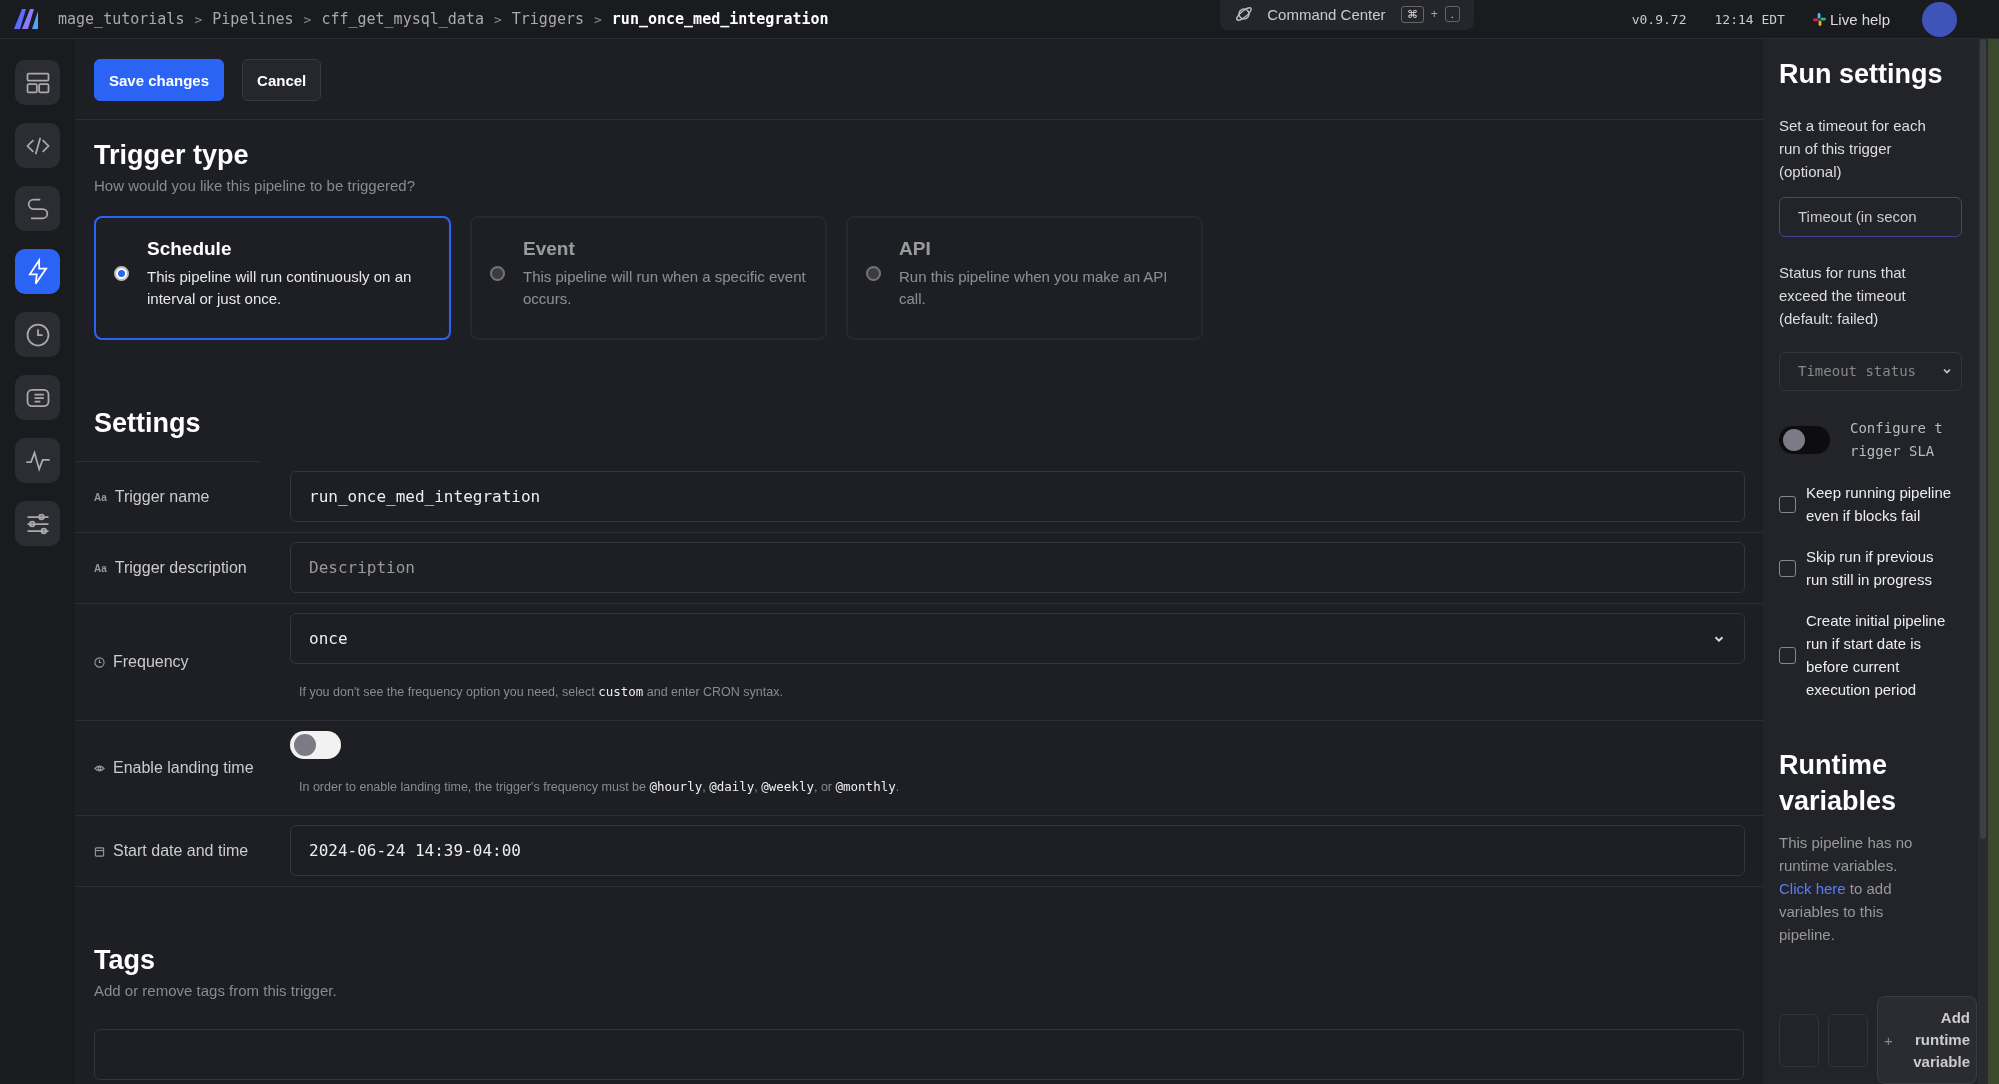  Describe the element at coordinates (1326, 14) in the screenshot. I see `command-center-label: Command Center` at that location.